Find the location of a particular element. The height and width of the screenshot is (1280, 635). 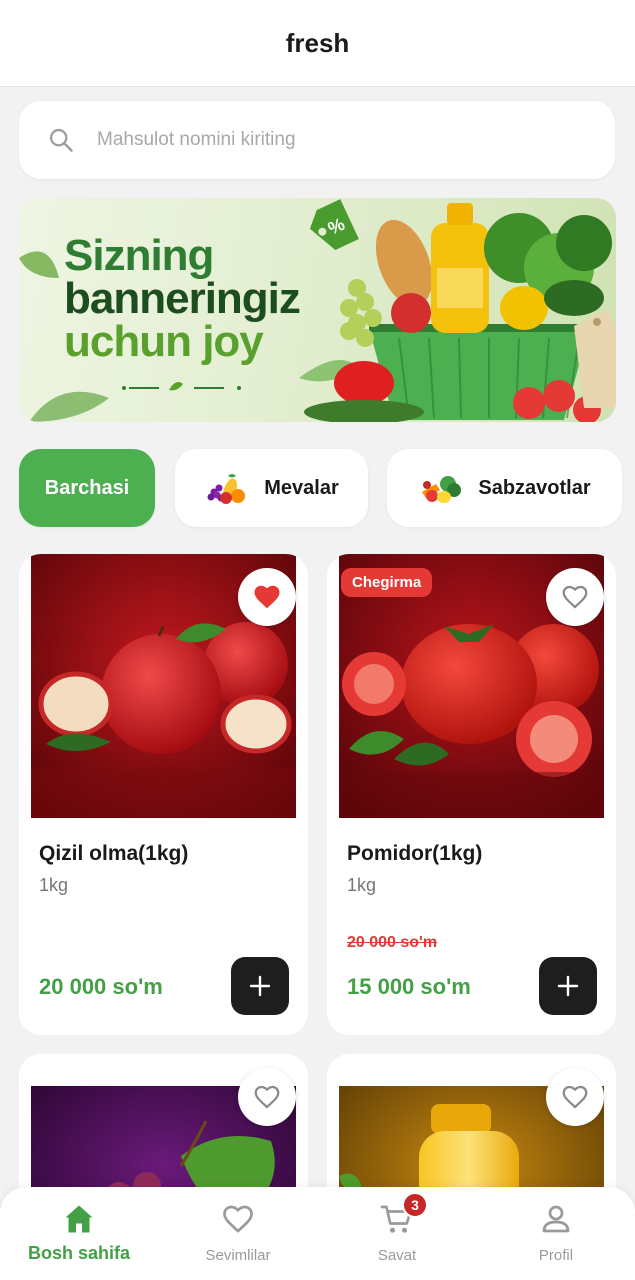

fruits-icon is located at coordinates (226, 489).